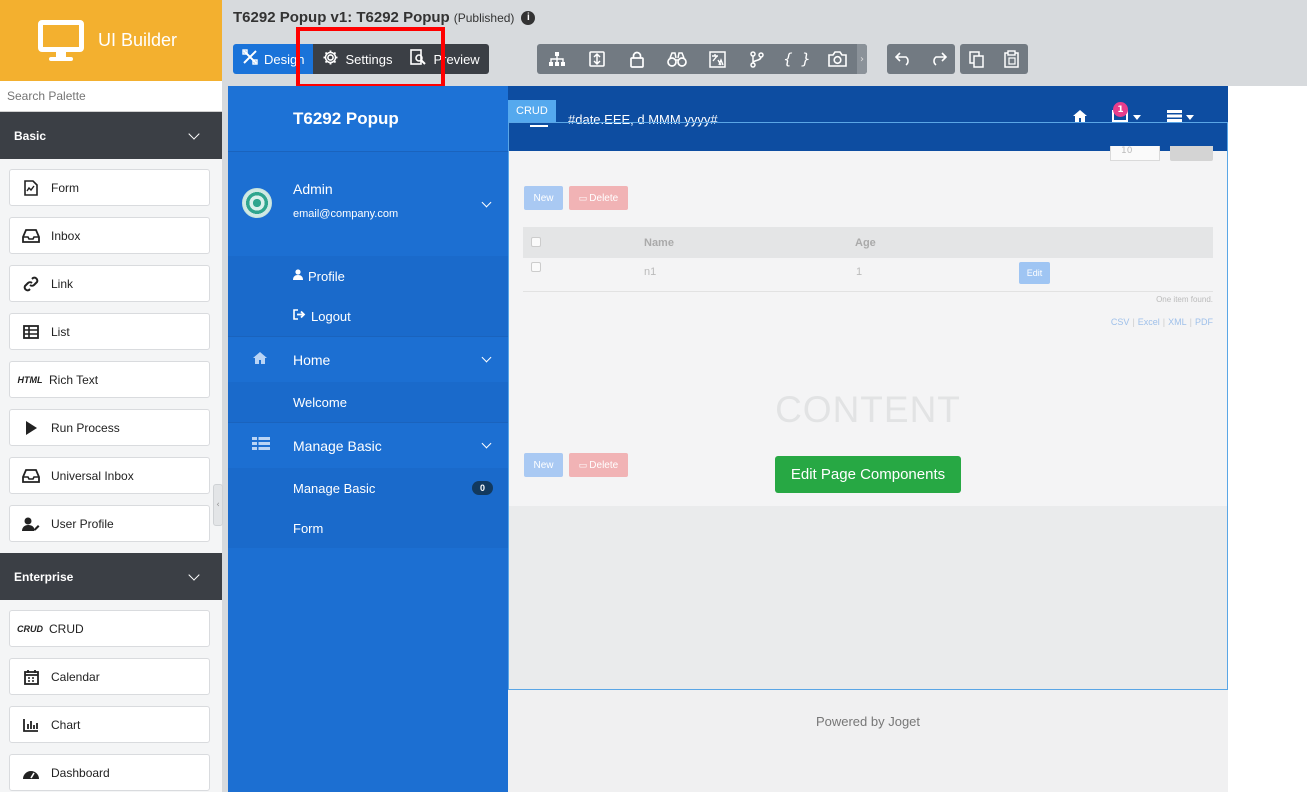  I want to click on column-header-age: Age, so click(865, 243).